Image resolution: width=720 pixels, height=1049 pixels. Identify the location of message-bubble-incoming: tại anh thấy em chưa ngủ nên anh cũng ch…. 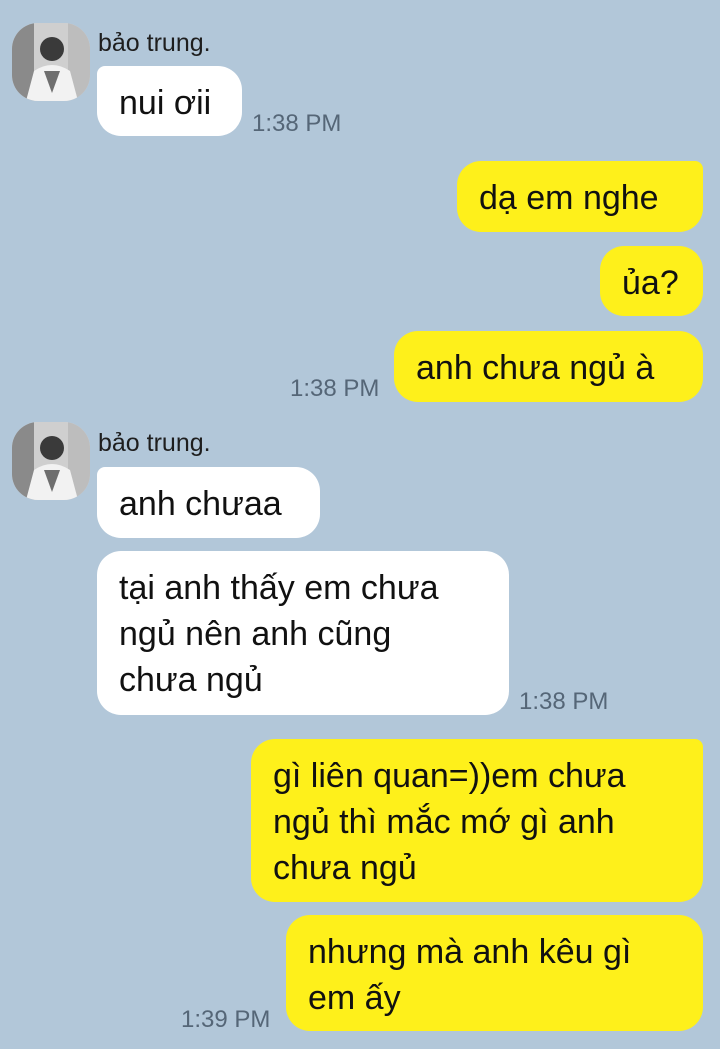
(303, 633).